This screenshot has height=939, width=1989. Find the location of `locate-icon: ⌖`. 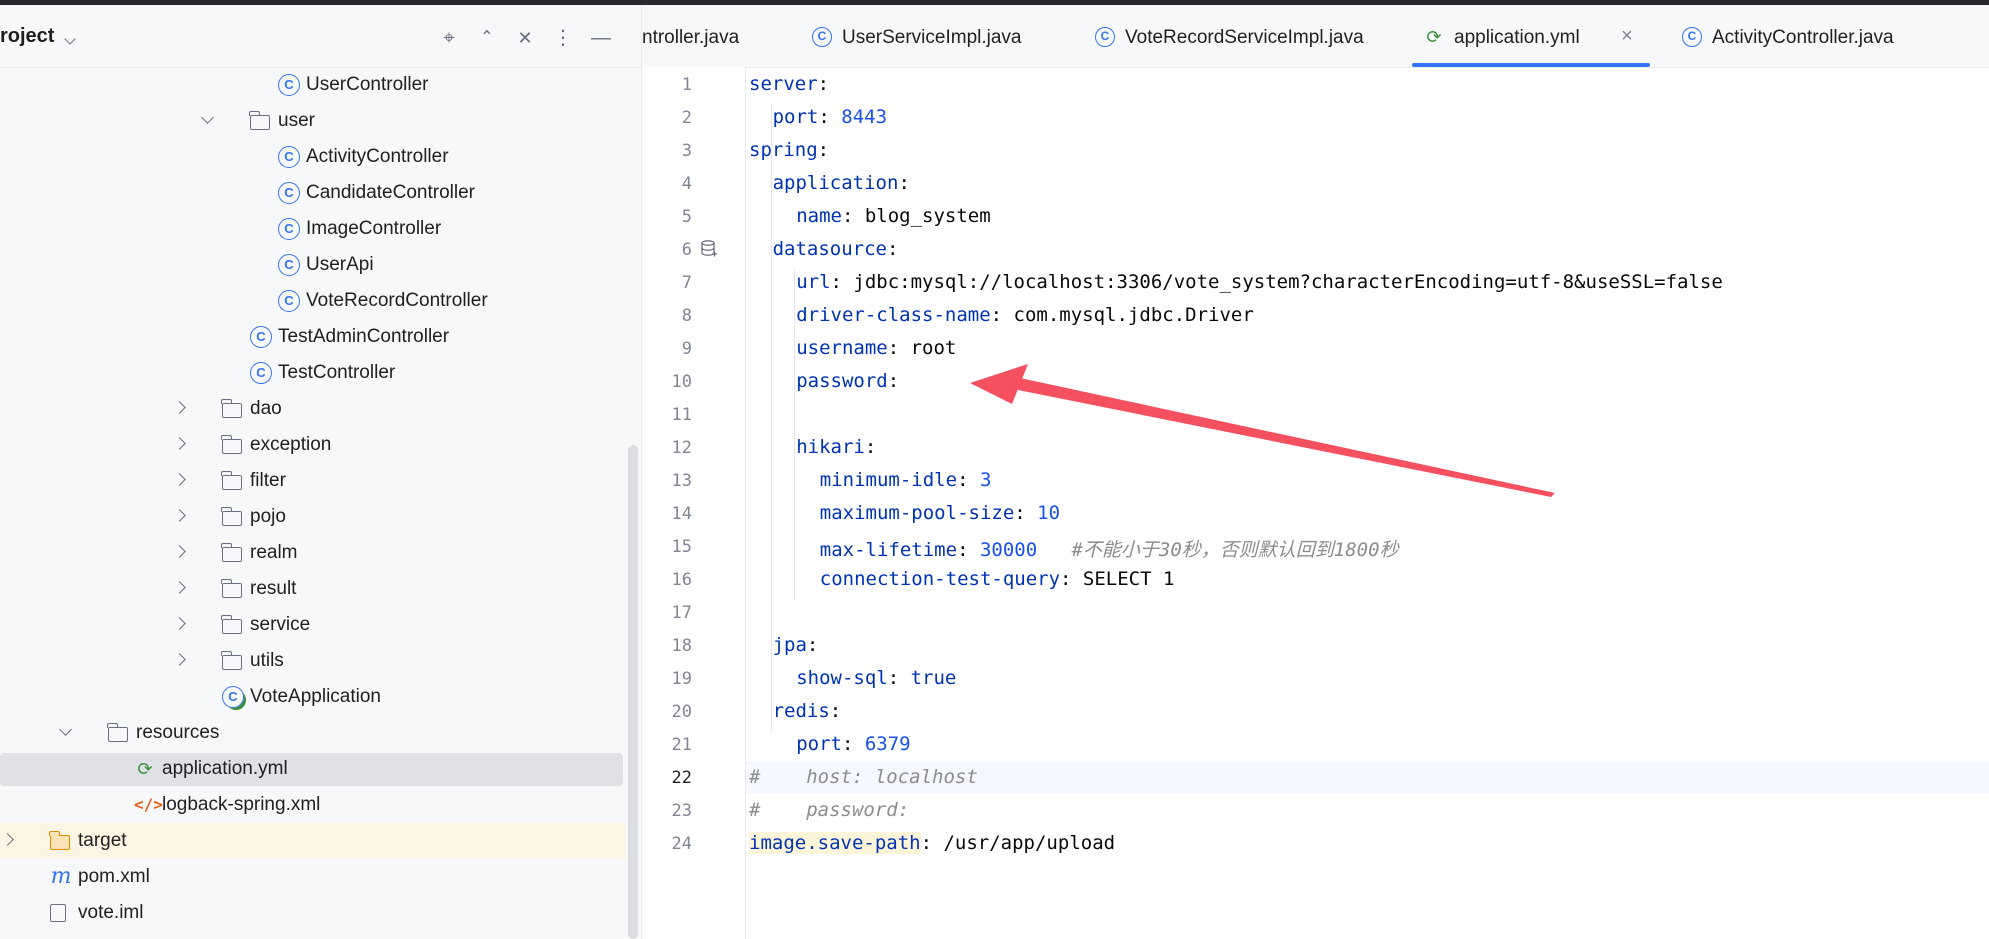

locate-icon: ⌖ is located at coordinates (449, 38).